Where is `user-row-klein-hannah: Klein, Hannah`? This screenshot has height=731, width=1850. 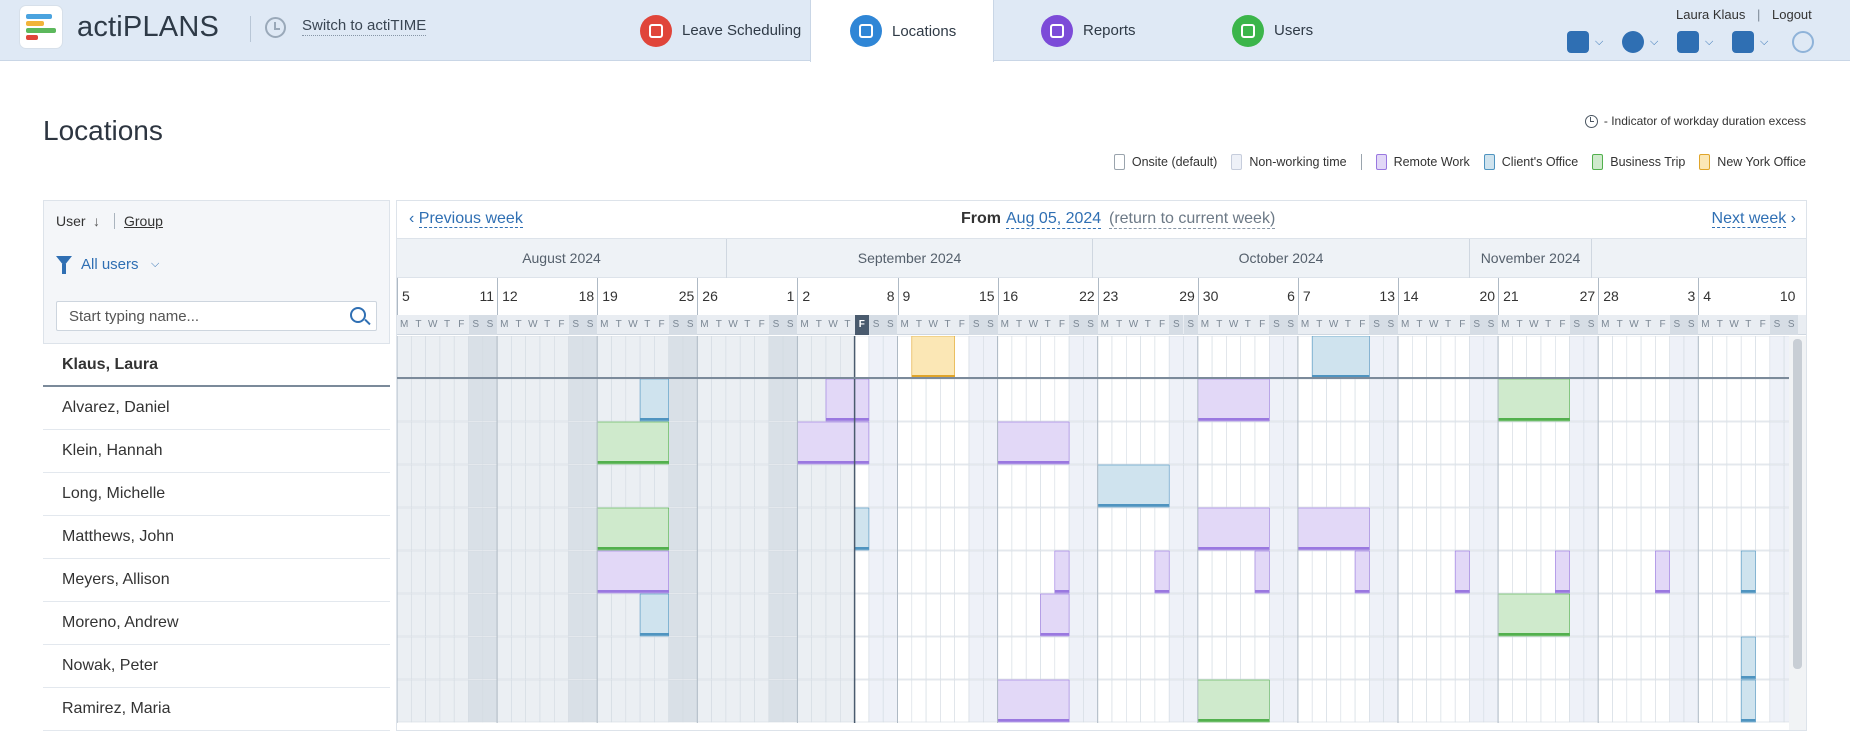 user-row-klein-hannah: Klein, Hannah is located at coordinates (216, 451).